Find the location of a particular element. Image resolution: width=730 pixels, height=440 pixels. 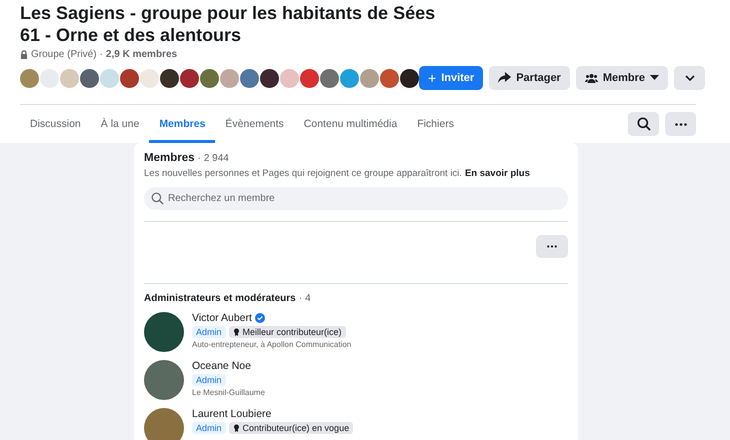

nav-tab: Évènements is located at coordinates (254, 124).